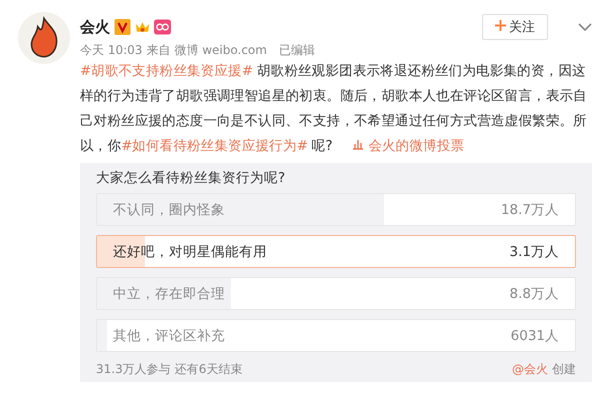 The width and height of the screenshot is (600, 401). What do you see at coordinates (214, 146) in the screenshot?
I see `hashtag-link: #如何看待粉丝集资应援行为#` at bounding box center [214, 146].